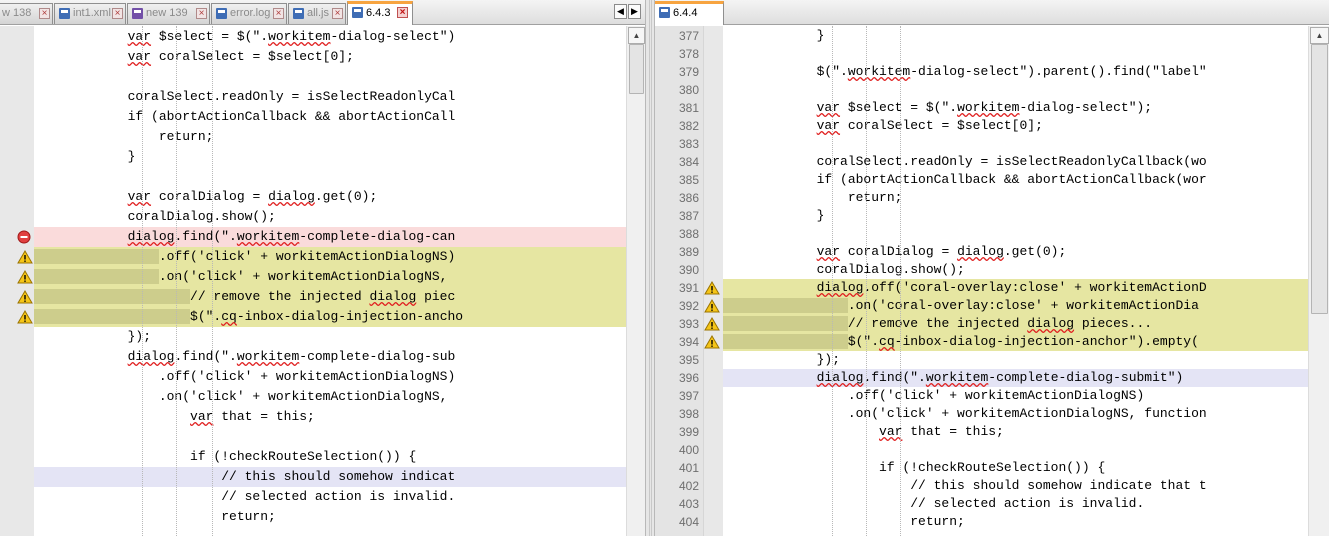 The image size is (1329, 536). What do you see at coordinates (688, 180) in the screenshot?
I see `line-number: 385` at bounding box center [688, 180].